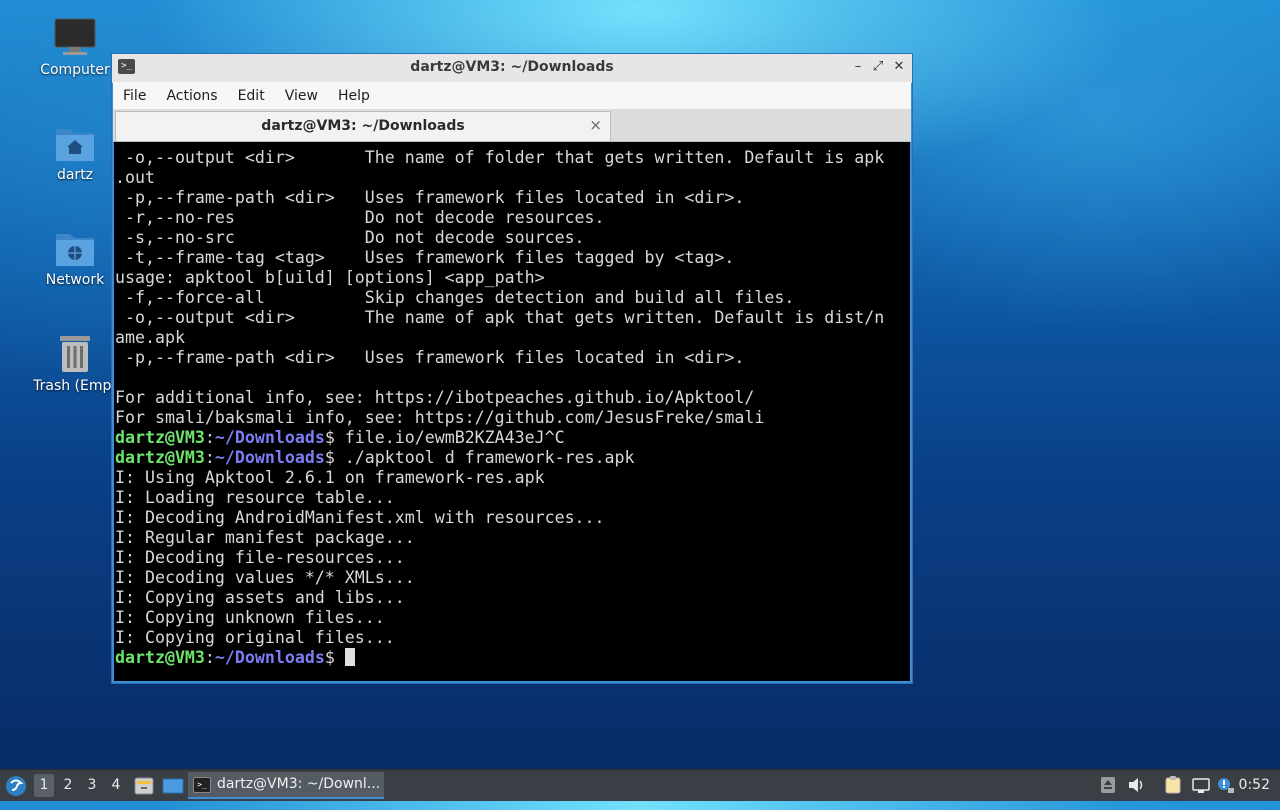 The height and width of the screenshot is (810, 1280). What do you see at coordinates (479, 457) in the screenshot?
I see `command-text: $ ./apktool d framework-res.apk` at bounding box center [479, 457].